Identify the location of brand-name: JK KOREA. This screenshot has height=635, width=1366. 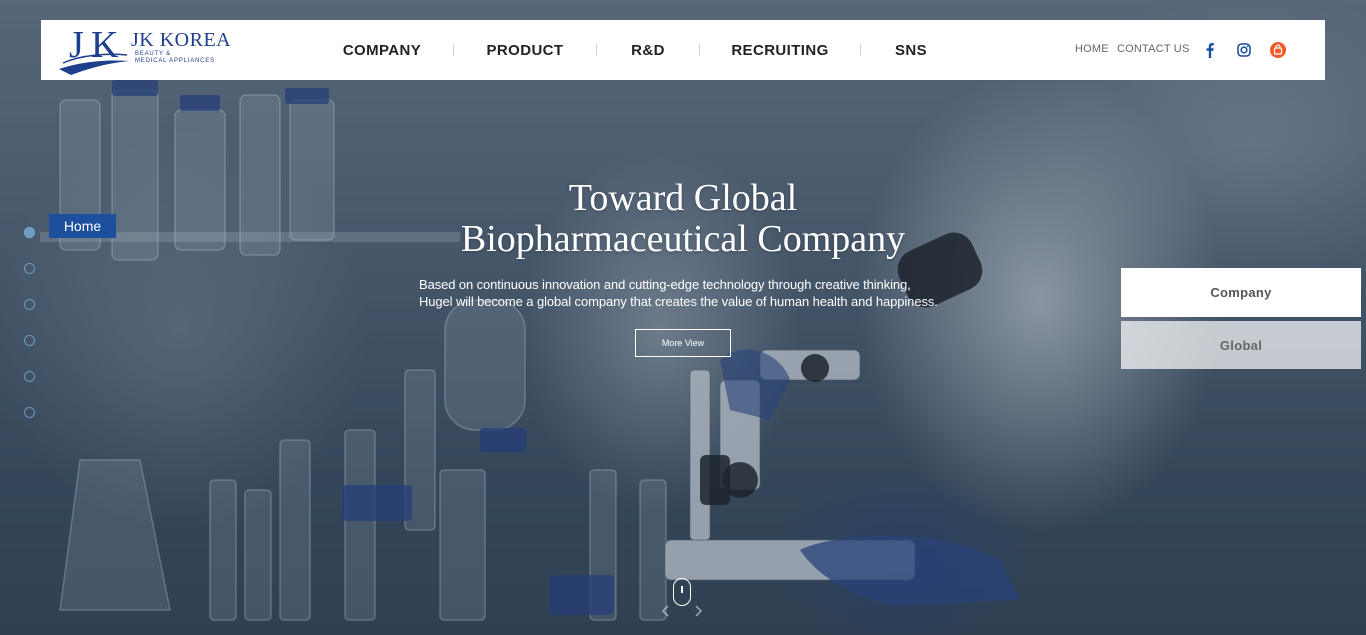
(181, 40).